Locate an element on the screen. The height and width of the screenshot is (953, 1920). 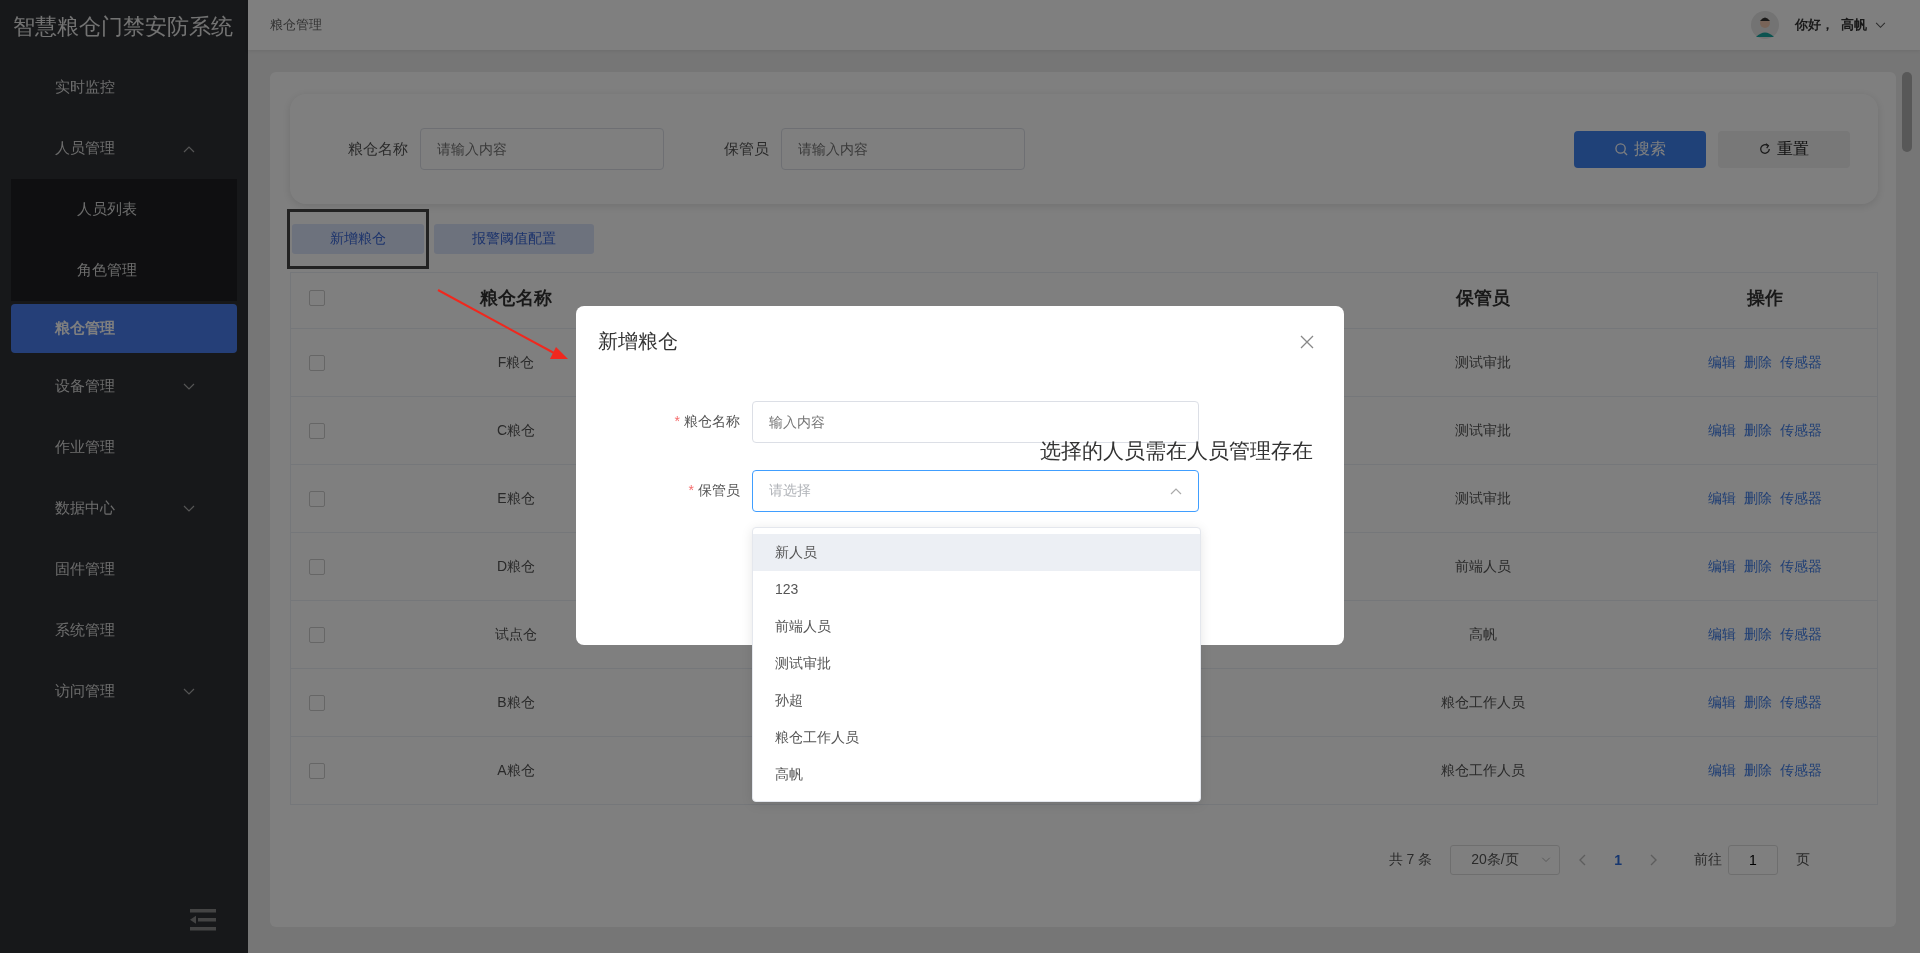
table-cell: 高帆 is located at coordinates (1483, 634).